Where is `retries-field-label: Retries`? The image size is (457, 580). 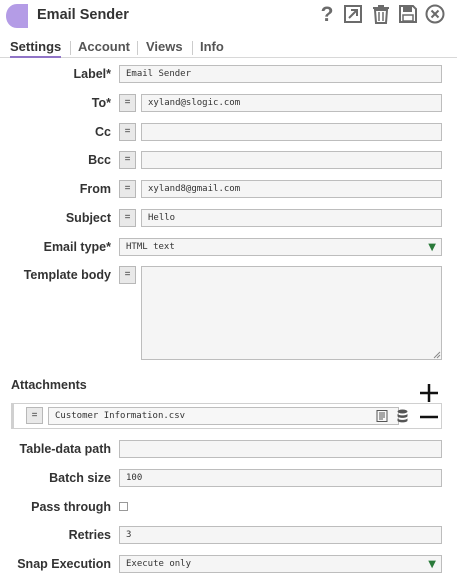
retries-field-label: Retries is located at coordinates (89, 535).